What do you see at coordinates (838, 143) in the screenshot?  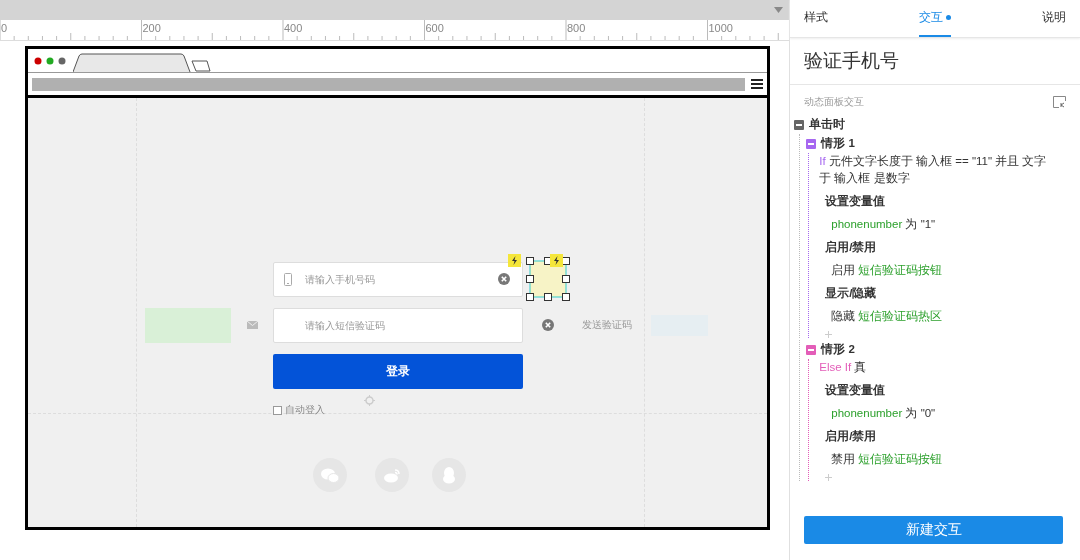 I see `case-label: 情形 1` at bounding box center [838, 143].